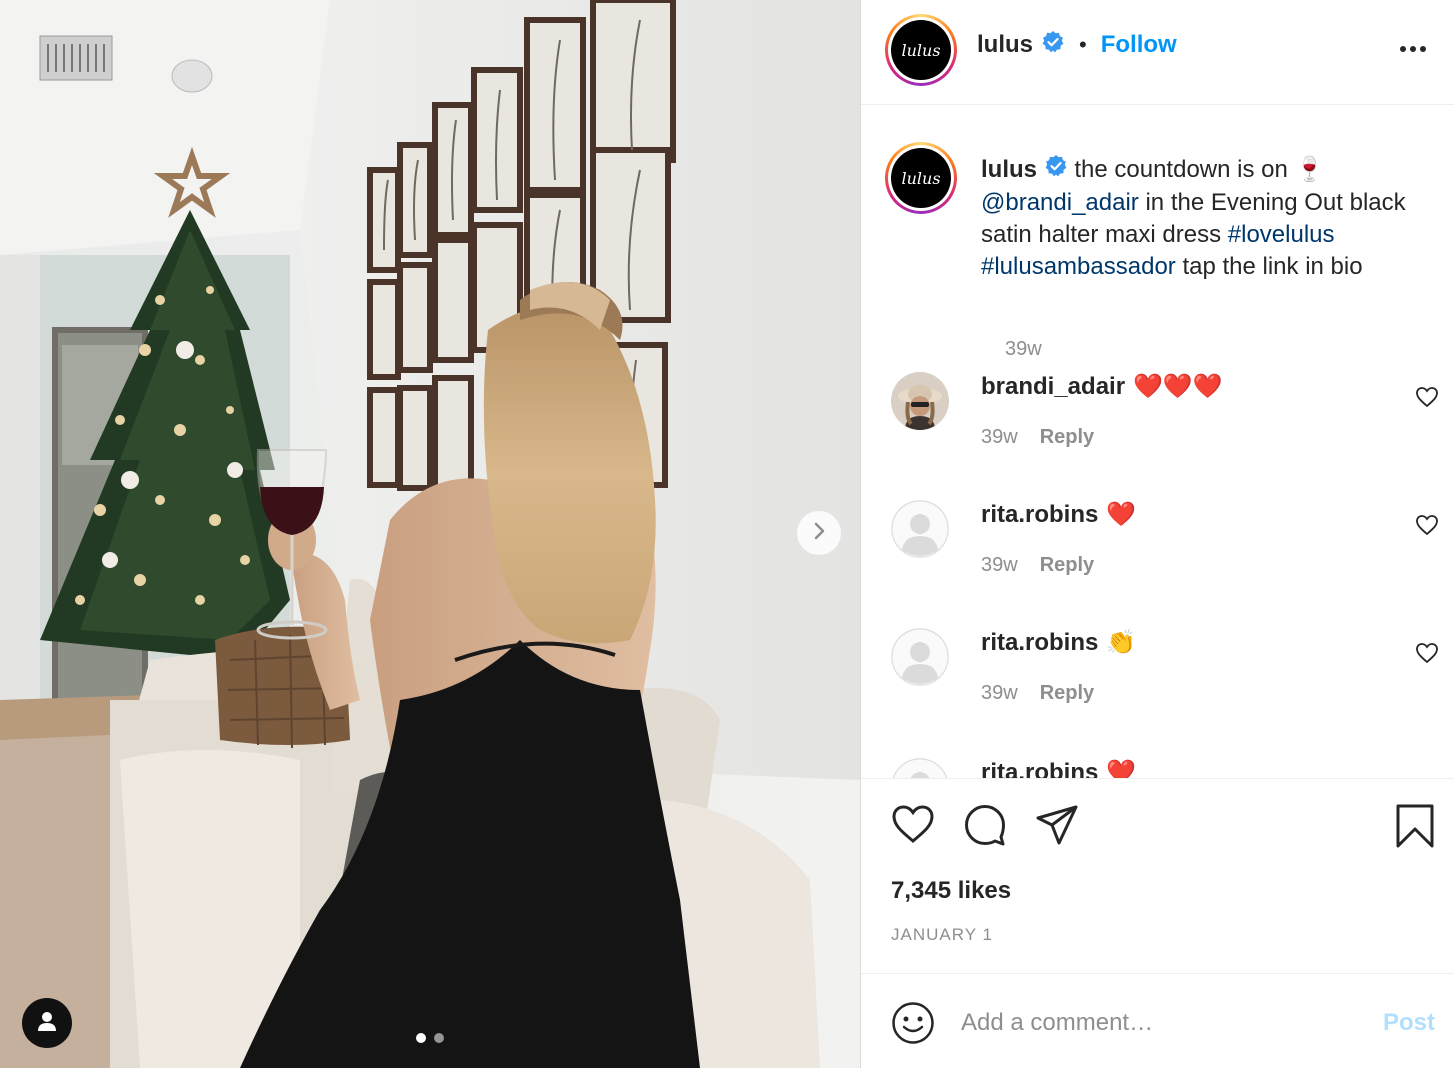 The image size is (1454, 1068). What do you see at coordinates (1178, 386) in the screenshot?
I see `comment-text: ❤️❤️❤️` at bounding box center [1178, 386].